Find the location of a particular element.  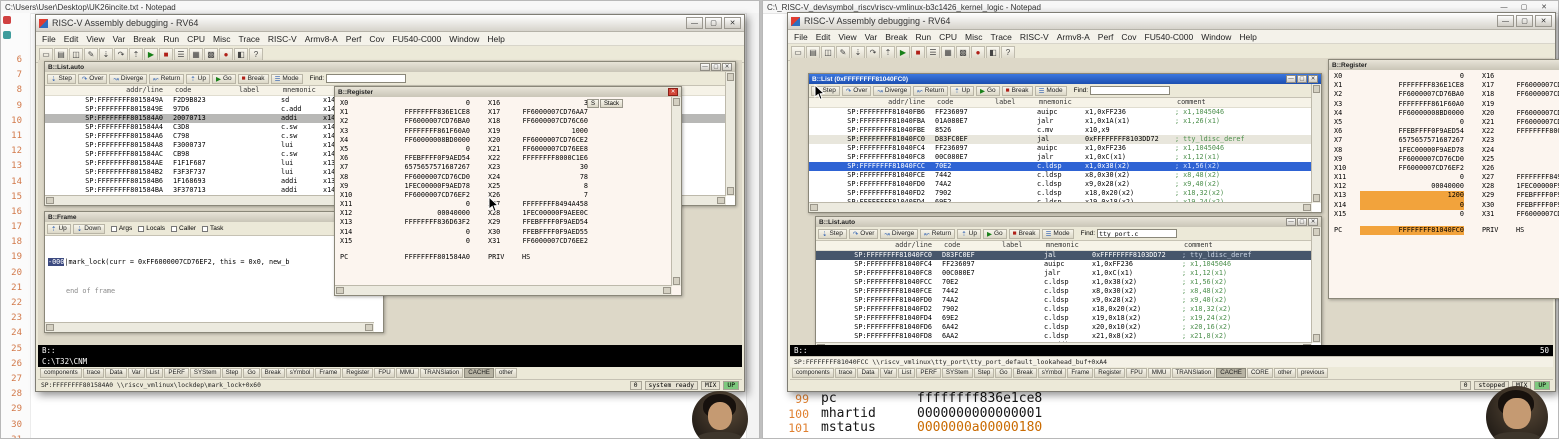

go-button: ▶ Go is located at coordinates (223, 78).